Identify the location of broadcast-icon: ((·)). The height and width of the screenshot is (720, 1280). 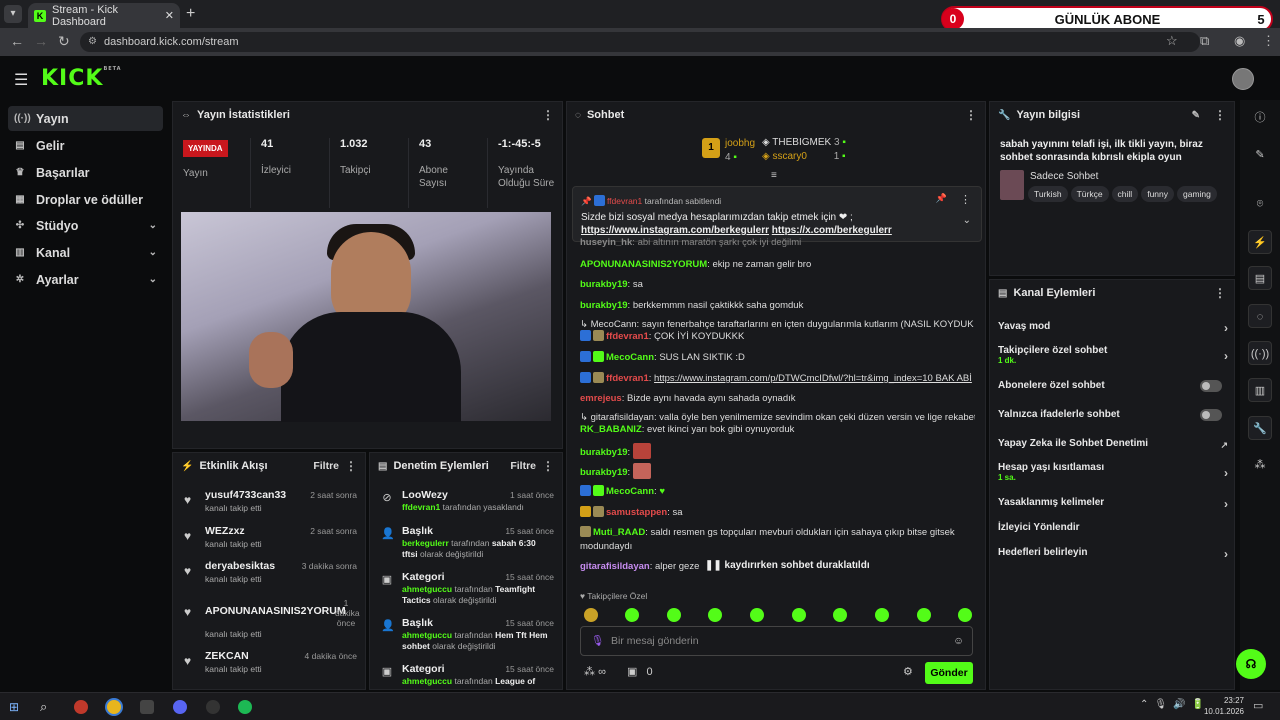
(1260, 353).